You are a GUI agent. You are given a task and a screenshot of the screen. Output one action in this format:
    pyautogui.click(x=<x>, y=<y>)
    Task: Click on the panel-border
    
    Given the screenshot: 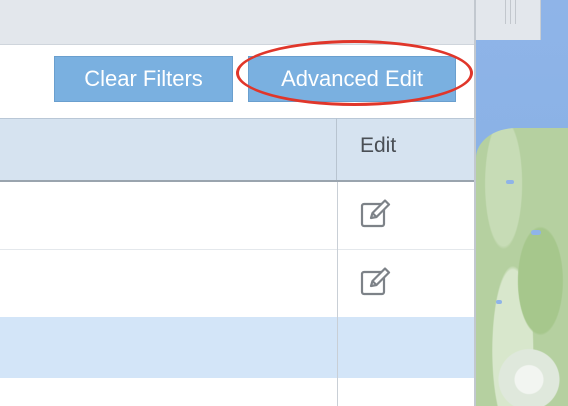 What is the action you would take?
    pyautogui.click(x=475, y=203)
    